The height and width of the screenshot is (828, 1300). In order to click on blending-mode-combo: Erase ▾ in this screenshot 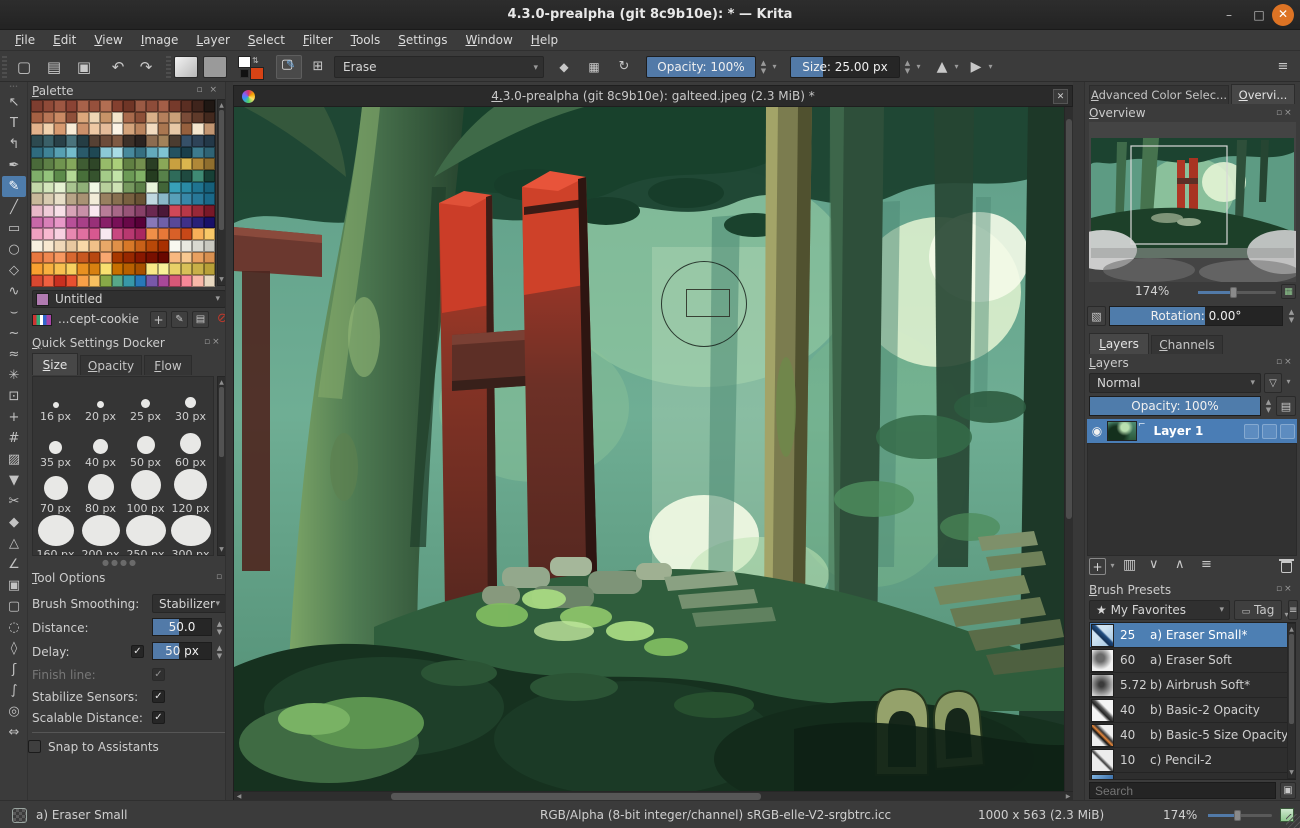, I will do `click(439, 67)`.